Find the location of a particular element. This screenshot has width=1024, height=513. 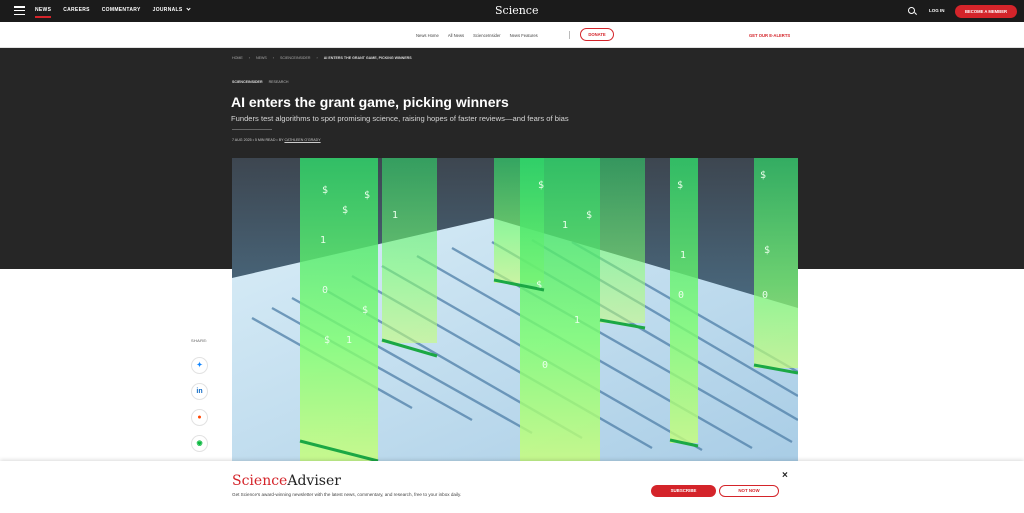

breadcrumb-news: NEWS is located at coordinates (261, 58).